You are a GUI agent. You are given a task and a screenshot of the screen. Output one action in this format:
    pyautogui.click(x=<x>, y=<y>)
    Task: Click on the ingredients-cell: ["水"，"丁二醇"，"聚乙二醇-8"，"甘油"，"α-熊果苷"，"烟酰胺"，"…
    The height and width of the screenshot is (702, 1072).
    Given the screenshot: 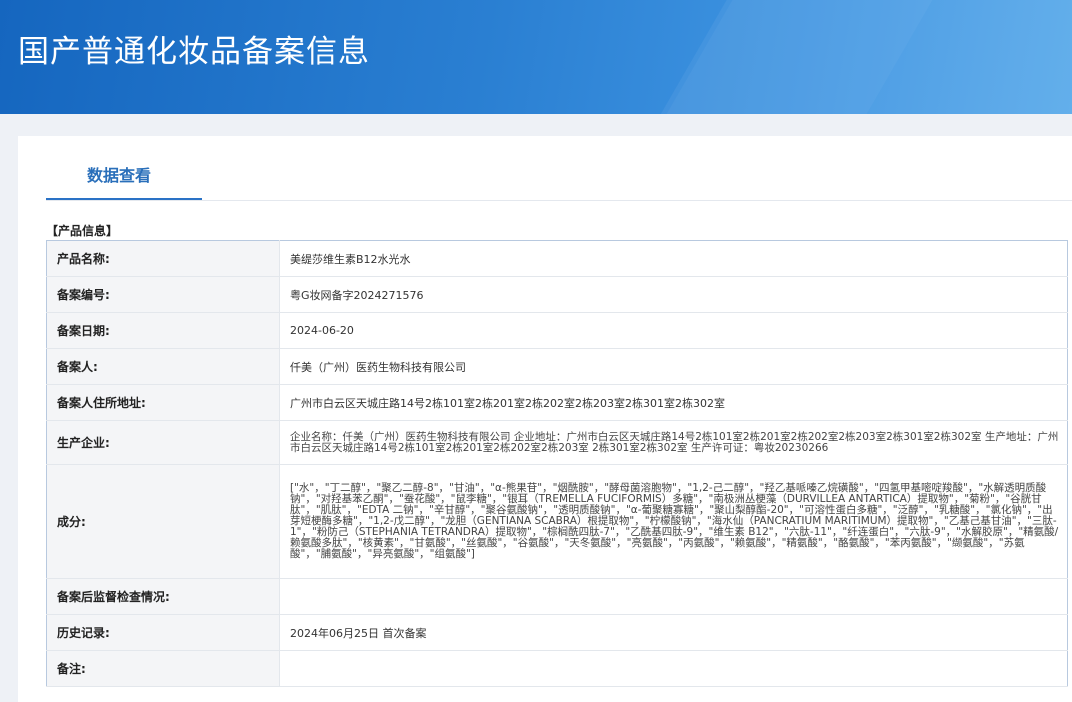 What is the action you would take?
    pyautogui.click(x=673, y=521)
    